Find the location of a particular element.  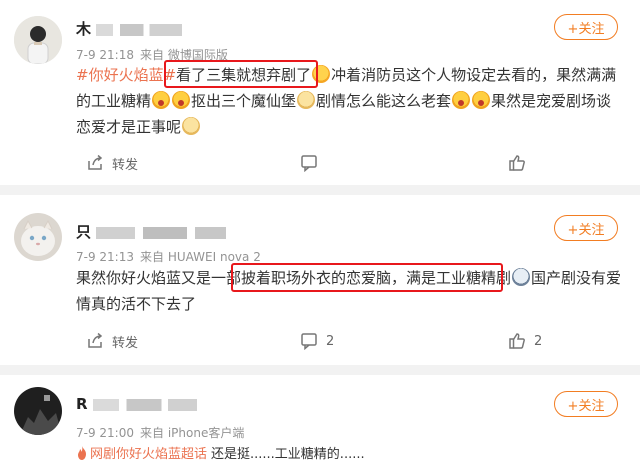

post-source: 来自 iPhone客户端 is located at coordinates (192, 433).